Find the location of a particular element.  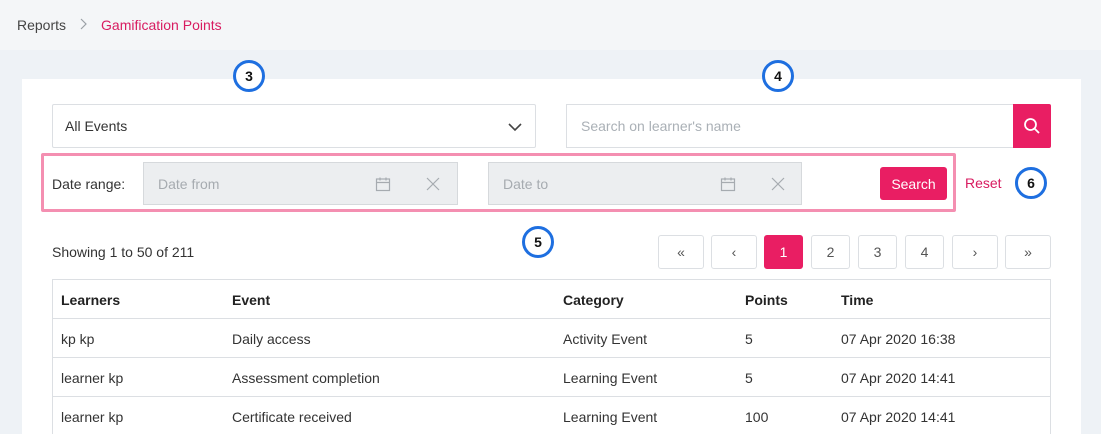

breadcrumb: Reports Gamification Points is located at coordinates (550, 25).